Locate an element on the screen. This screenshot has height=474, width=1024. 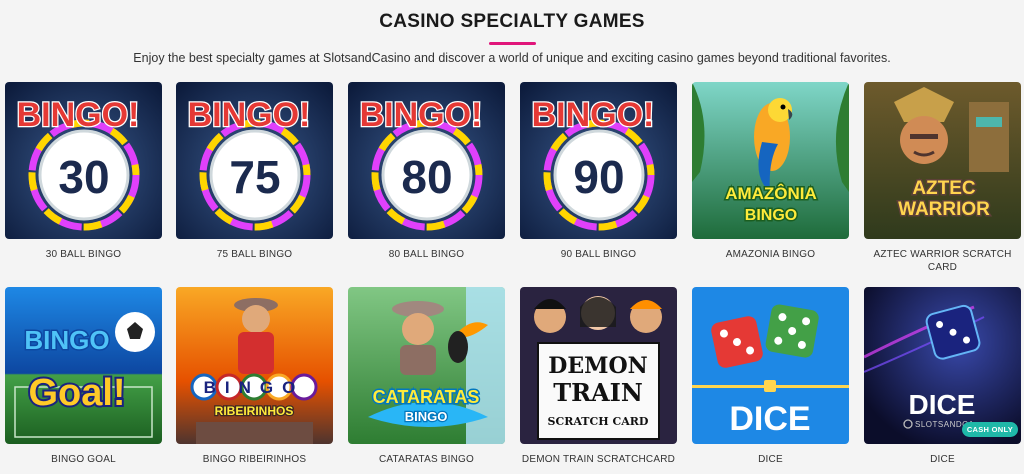
bingo-number: 30 is located at coordinates (83, 177).